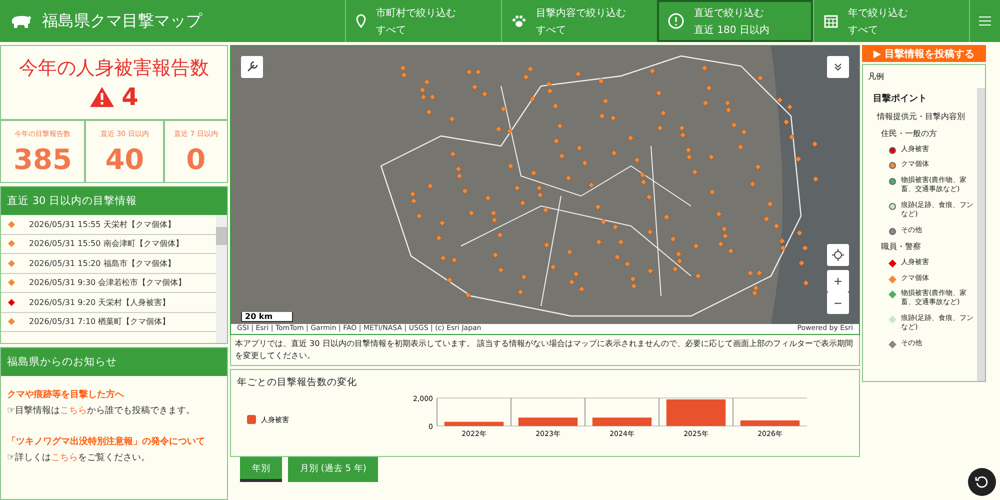 This screenshot has width=1000, height=500. What do you see at coordinates (102, 263) in the screenshot?
I see `sighting-text: 2026/05/31 15:20 福島市【クマ個体】` at bounding box center [102, 263].